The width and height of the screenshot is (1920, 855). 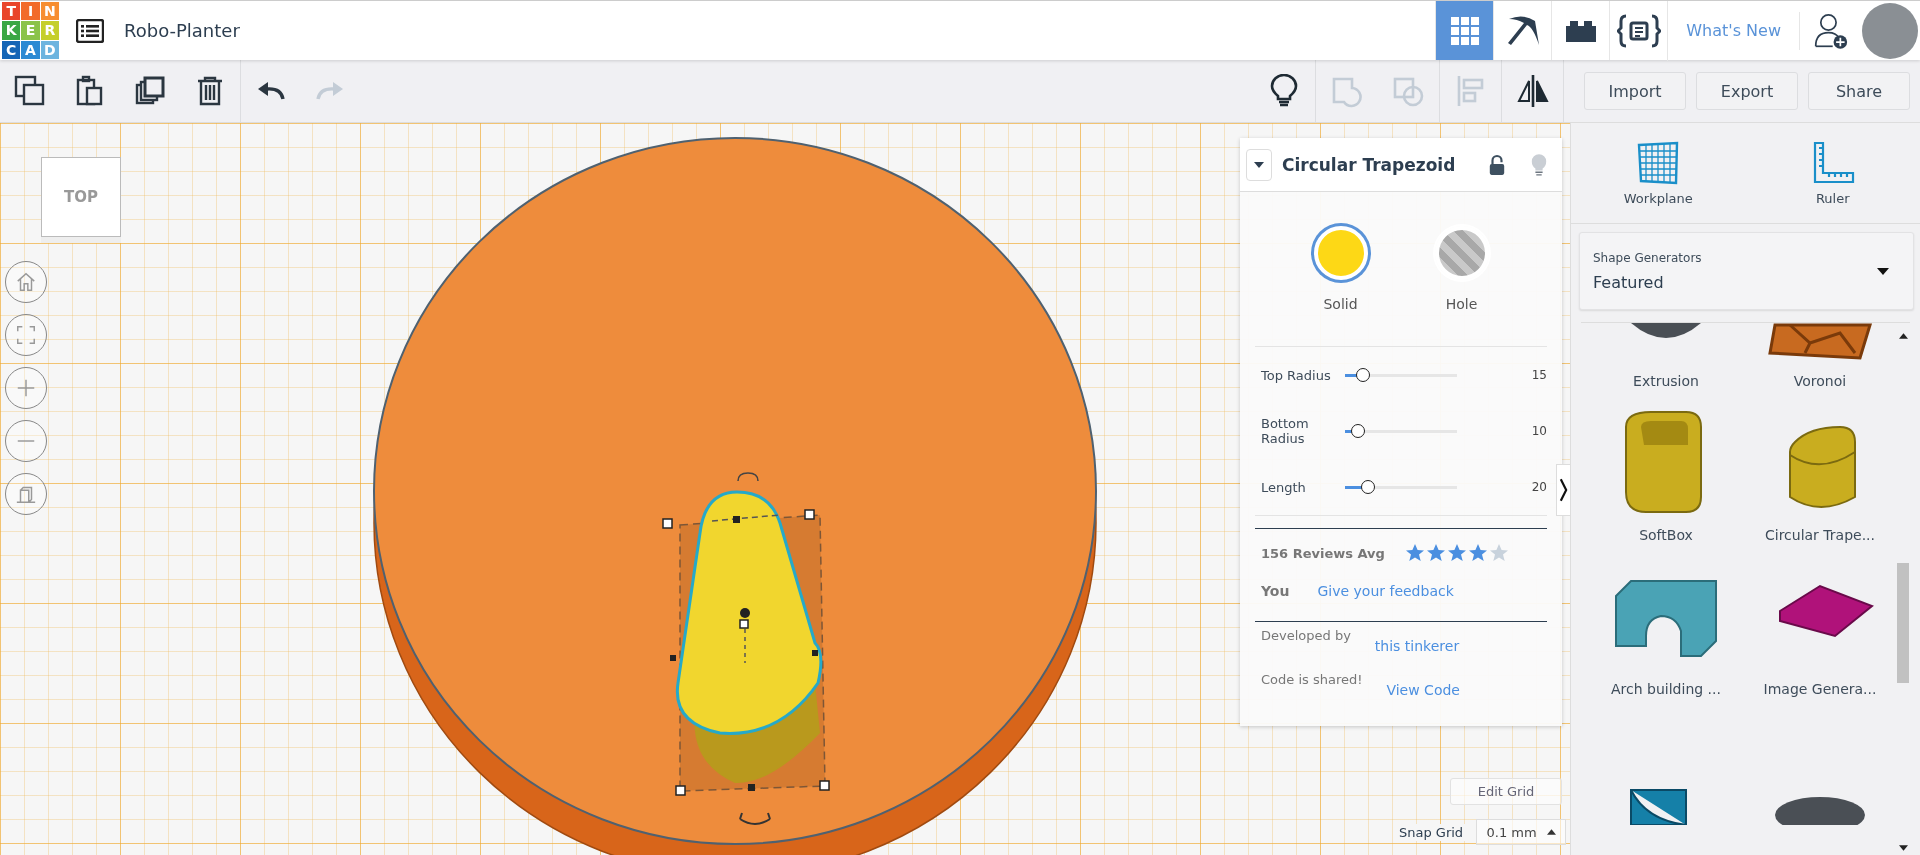 What do you see at coordinates (1521, 832) in the screenshot?
I see `snap-grid-dropdown: 0.1 mm` at bounding box center [1521, 832].